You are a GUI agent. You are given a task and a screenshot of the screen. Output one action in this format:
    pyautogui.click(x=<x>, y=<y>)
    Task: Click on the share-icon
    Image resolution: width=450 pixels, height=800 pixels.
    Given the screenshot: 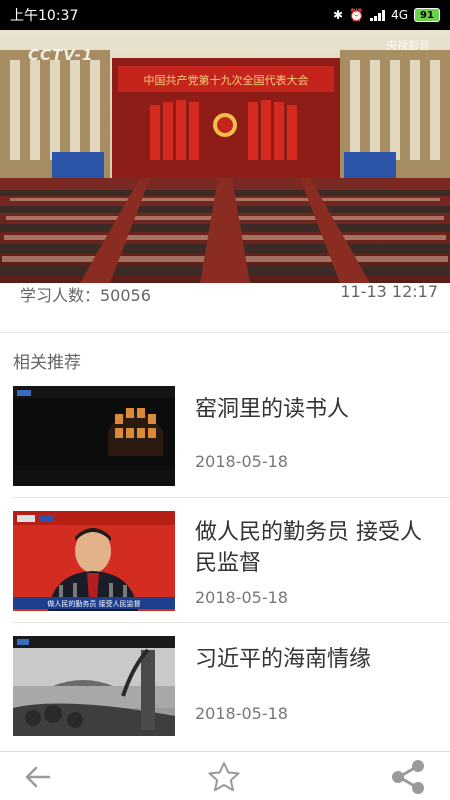 What is the action you would take?
    pyautogui.click(x=408, y=777)
    